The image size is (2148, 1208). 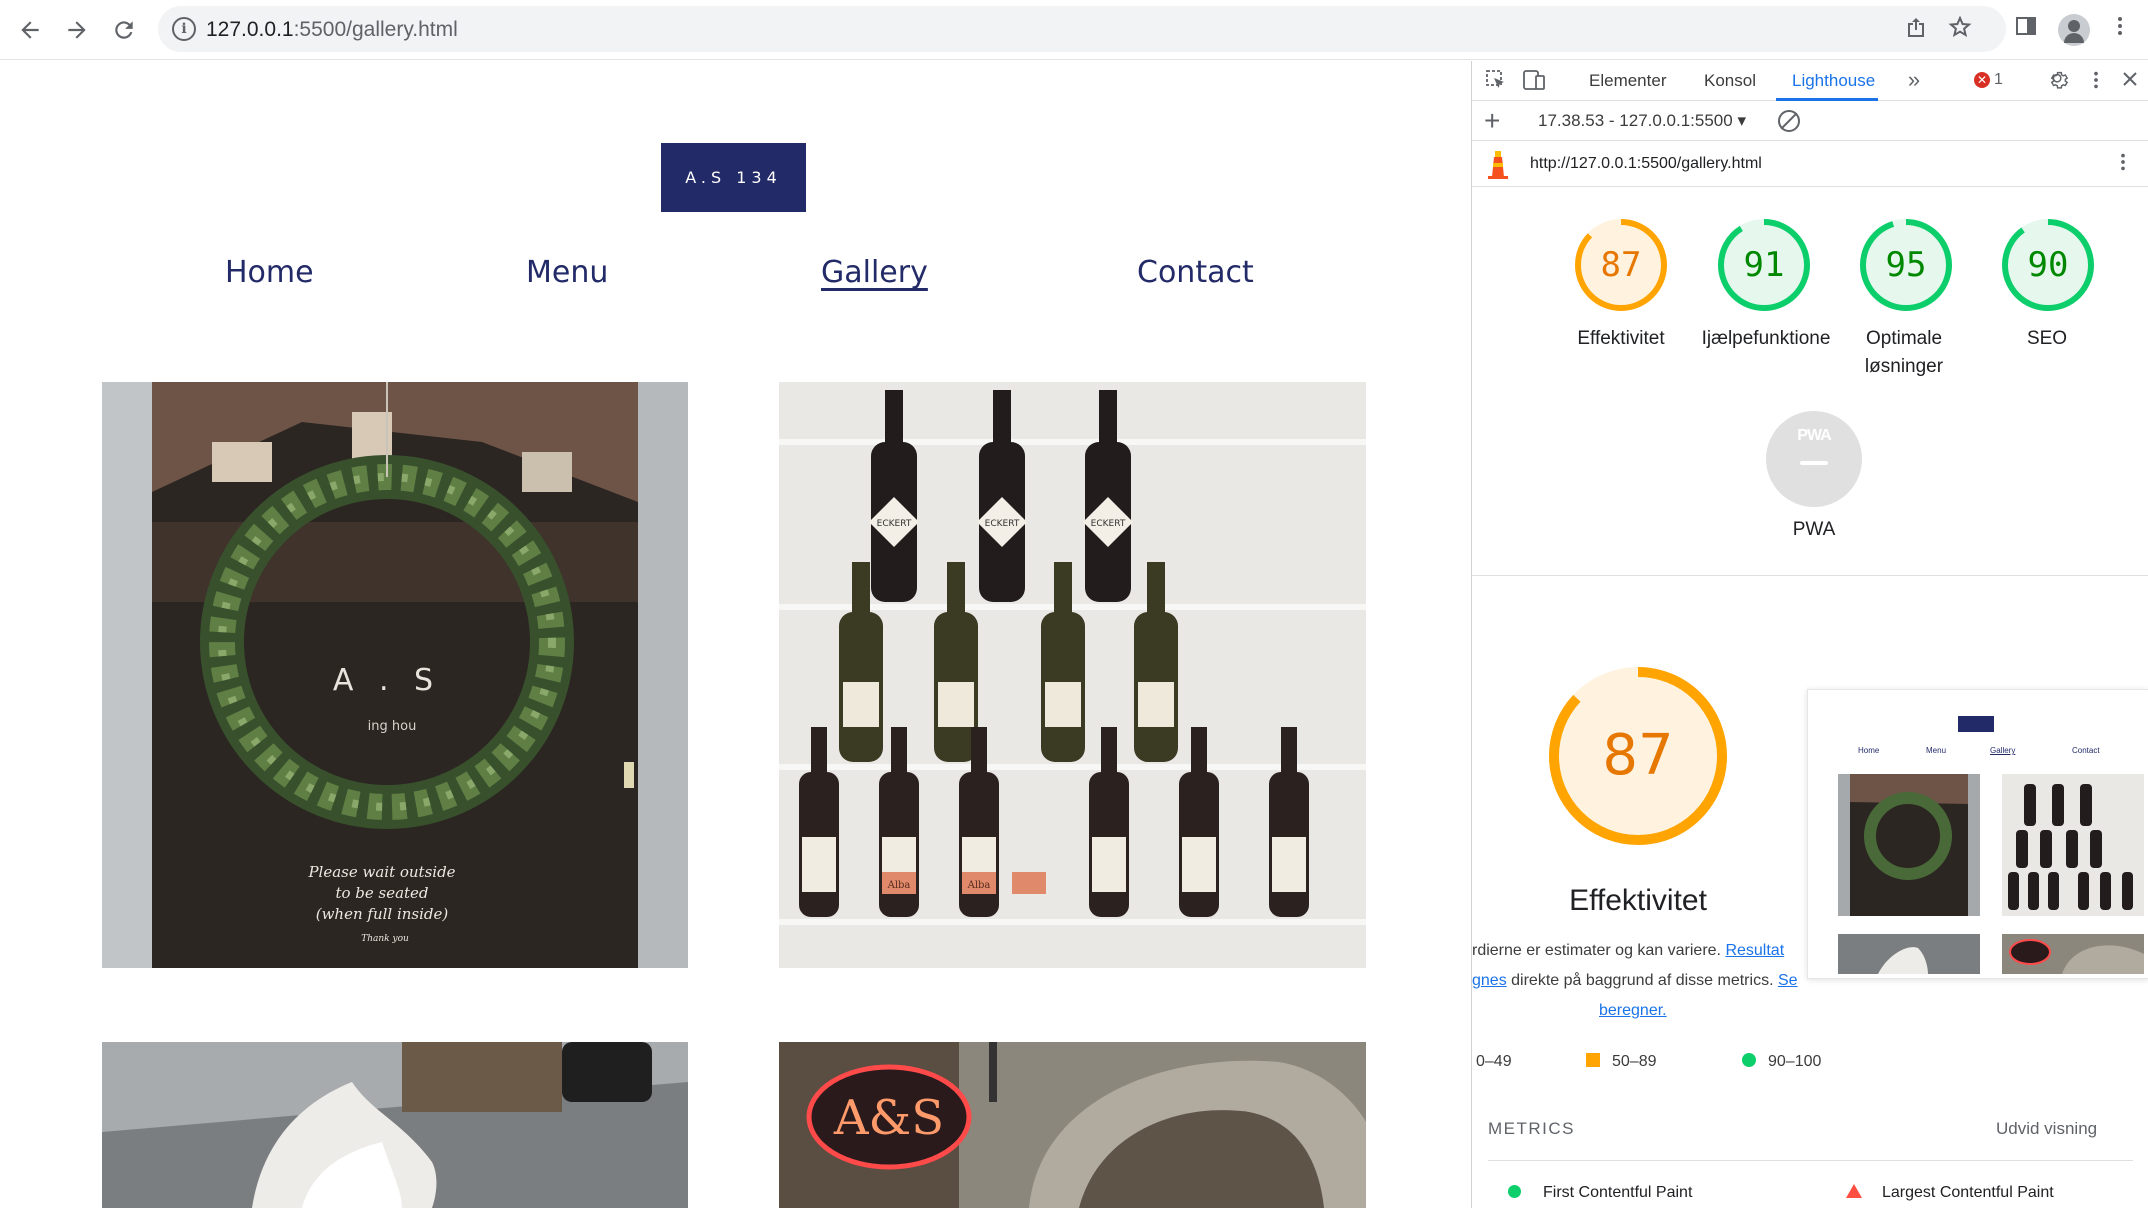 I want to click on gauge-label-best-practices: Optimale løsninger, so click(x=1904, y=352).